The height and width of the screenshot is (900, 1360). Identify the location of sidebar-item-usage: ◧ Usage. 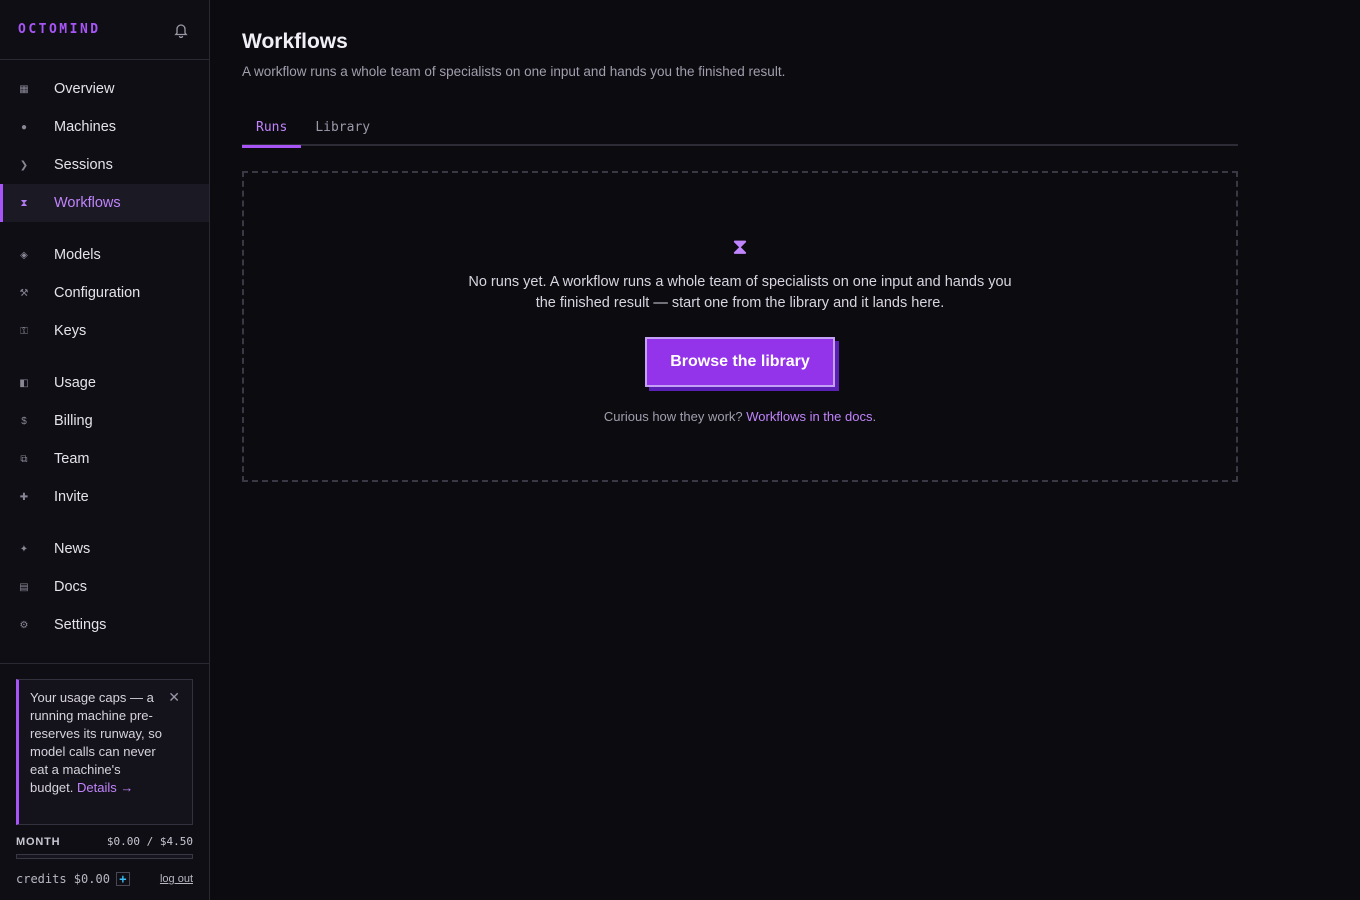
(104, 383).